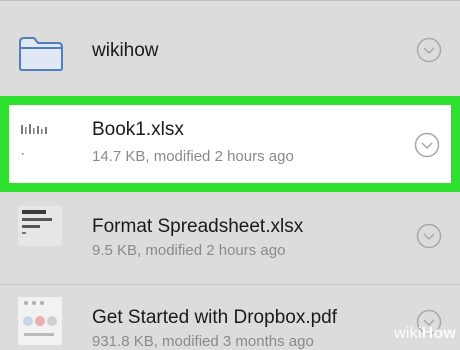  What do you see at coordinates (230, 0) in the screenshot?
I see `top-divider` at bounding box center [230, 0].